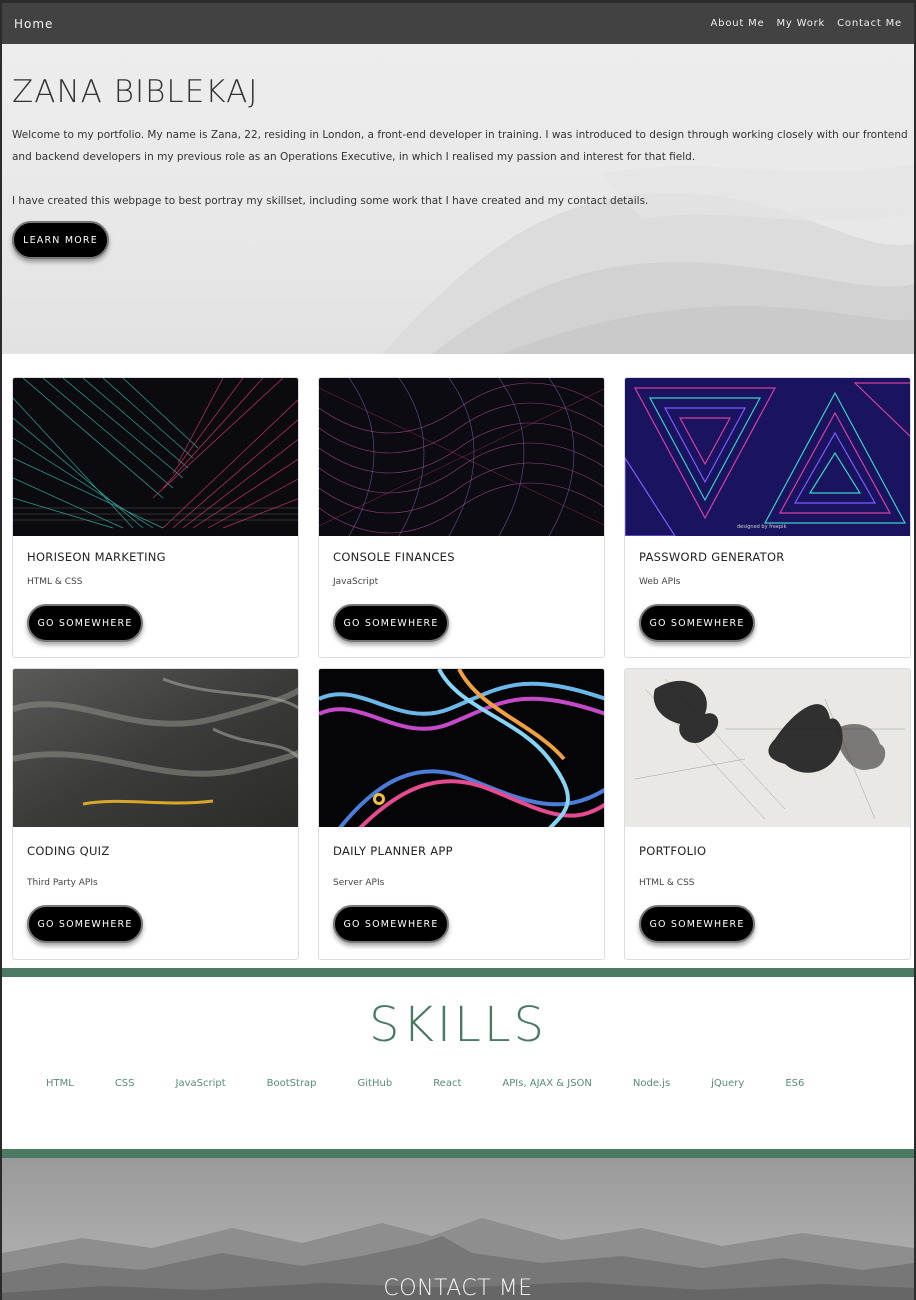  Describe the element at coordinates (200, 1083) in the screenshot. I see `skill-item: JavaScript` at that location.